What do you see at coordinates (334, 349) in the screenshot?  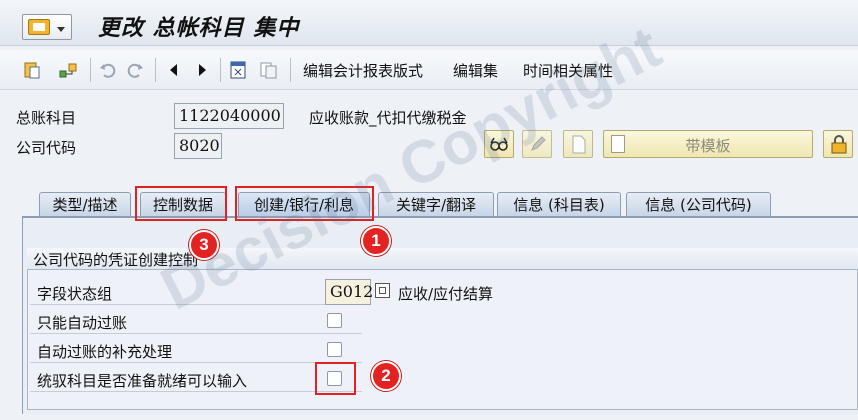 I see `supplement-auto-postings-checkbox` at bounding box center [334, 349].